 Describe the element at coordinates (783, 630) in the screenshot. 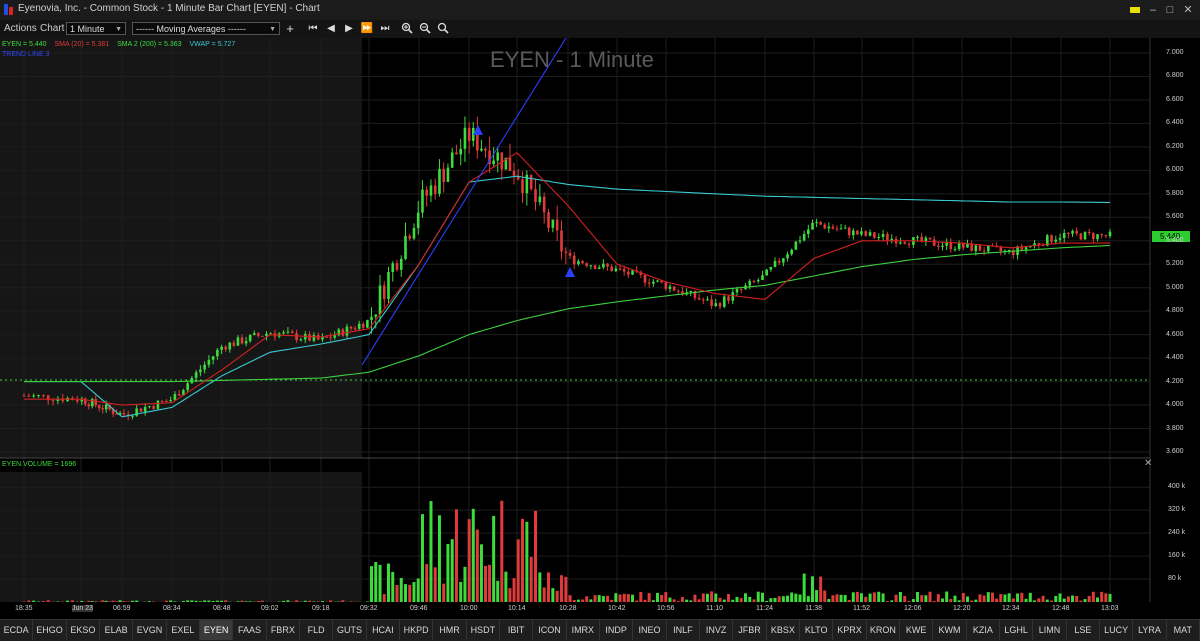

I see `symbol-tab-kbsx: KBSX` at that location.